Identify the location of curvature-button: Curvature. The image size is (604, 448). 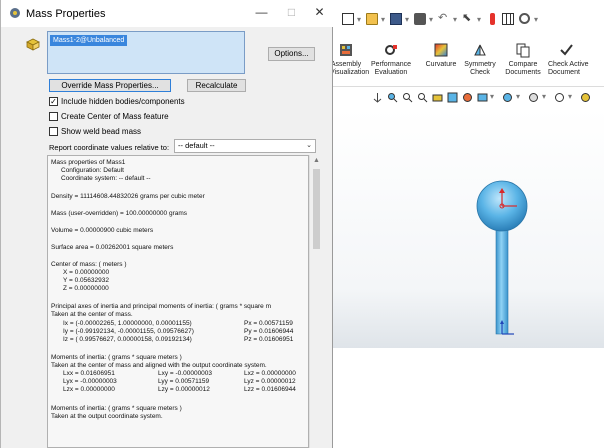
(441, 63).